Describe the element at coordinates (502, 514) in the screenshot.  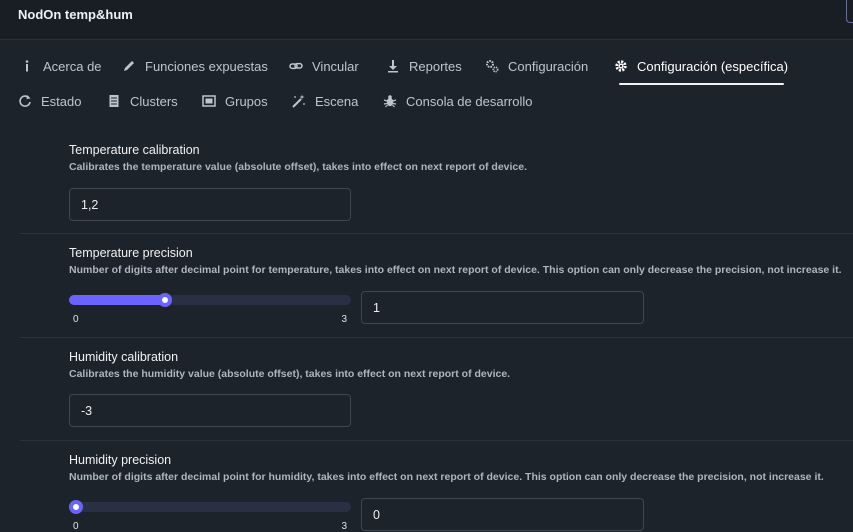
I see `humidity-precision-input` at that location.